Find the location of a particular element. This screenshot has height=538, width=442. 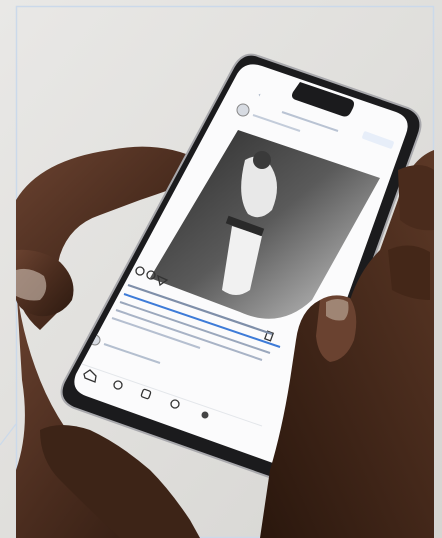

profile-icon is located at coordinates (205, 415).